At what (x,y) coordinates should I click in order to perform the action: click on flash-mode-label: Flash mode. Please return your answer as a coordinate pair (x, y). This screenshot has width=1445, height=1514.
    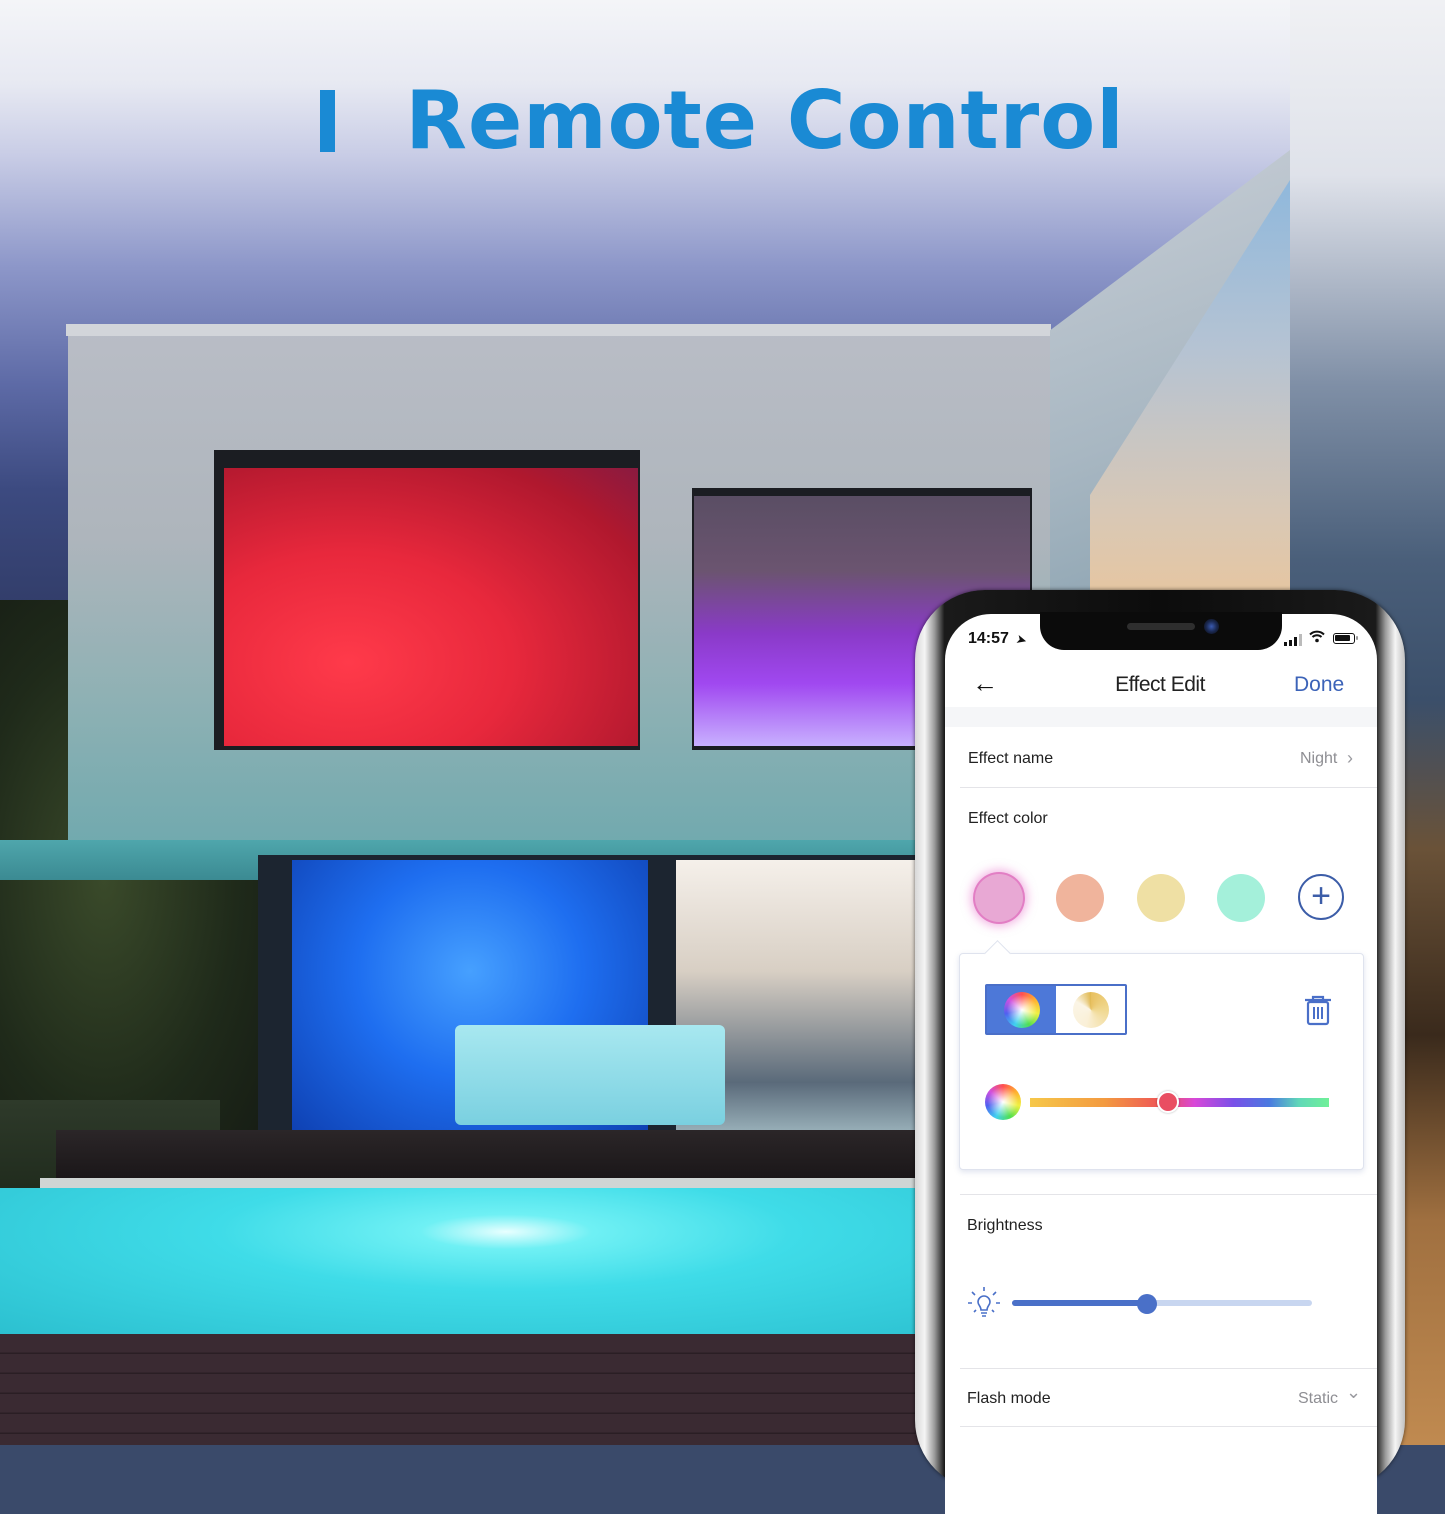
    Looking at the image, I should click on (1009, 1398).